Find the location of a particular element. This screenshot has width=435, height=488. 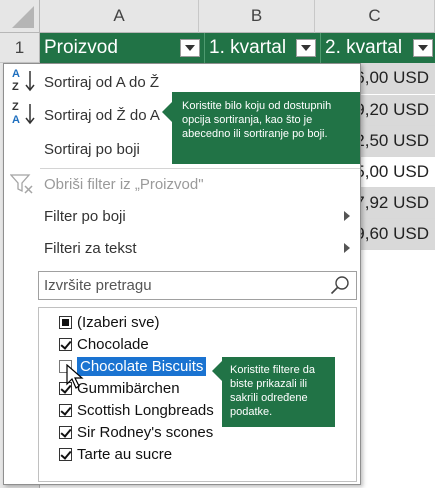

select-all-corner is located at coordinates (20, 16).